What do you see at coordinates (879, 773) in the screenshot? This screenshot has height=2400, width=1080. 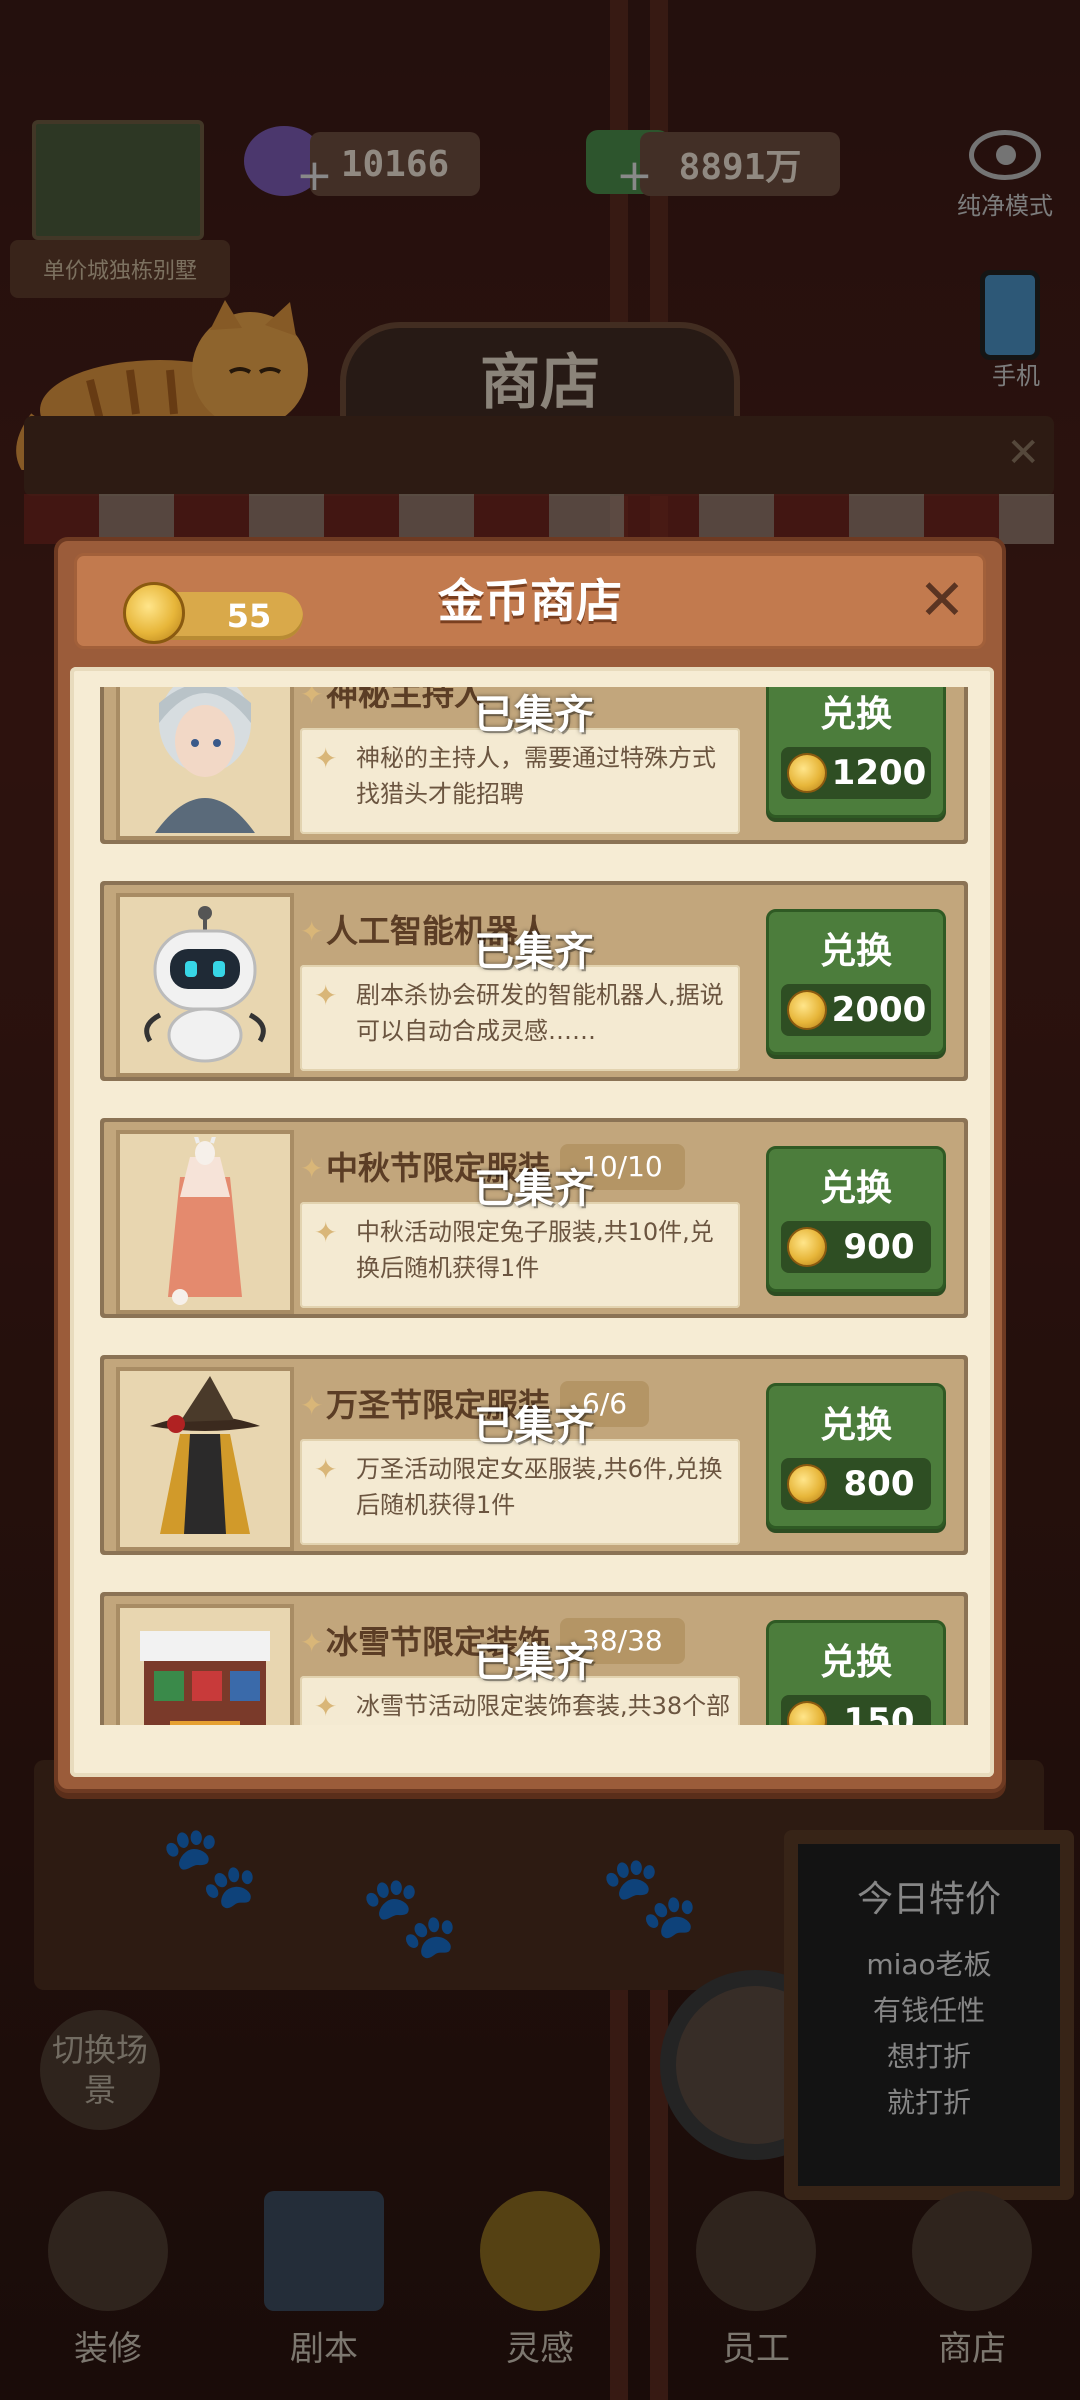 I see `item-price: 1200` at bounding box center [879, 773].